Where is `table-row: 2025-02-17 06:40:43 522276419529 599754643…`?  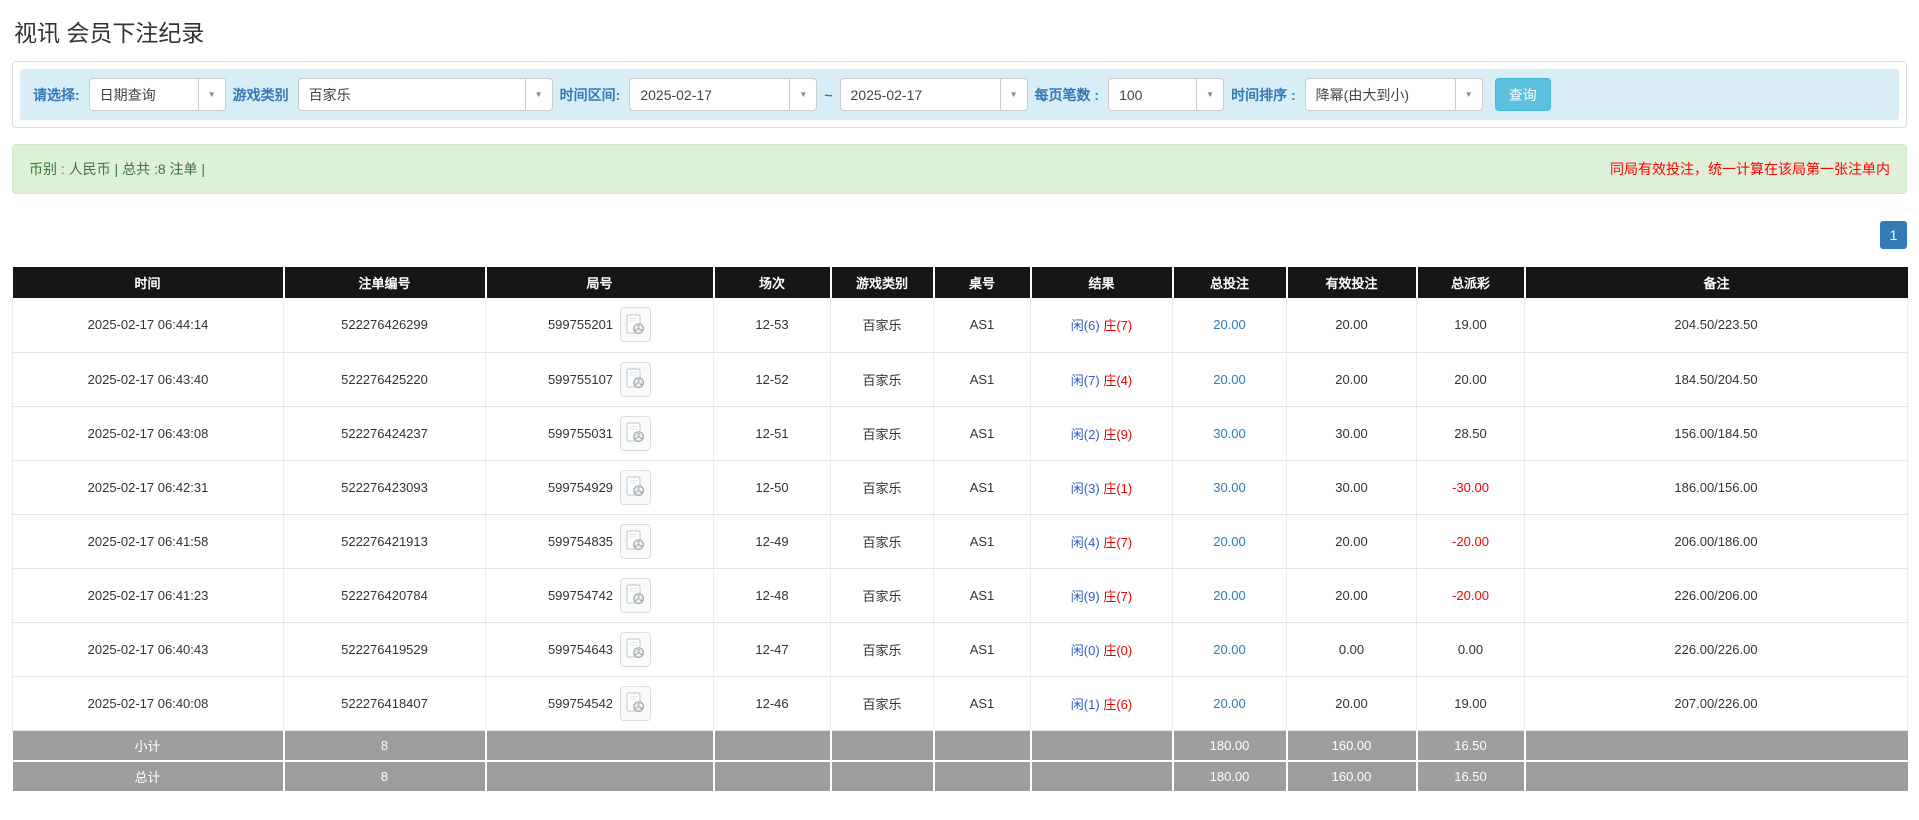 table-row: 2025-02-17 06:40:43 522276419529 599754643… is located at coordinates (960, 649).